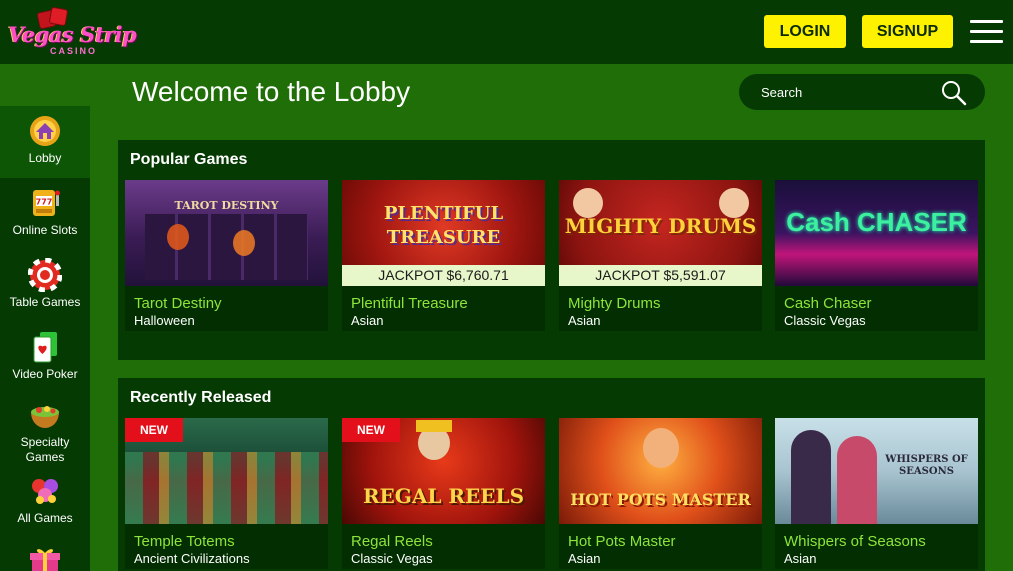  What do you see at coordinates (45, 158) in the screenshot?
I see `sidebar-item-label: Lobby` at bounding box center [45, 158].